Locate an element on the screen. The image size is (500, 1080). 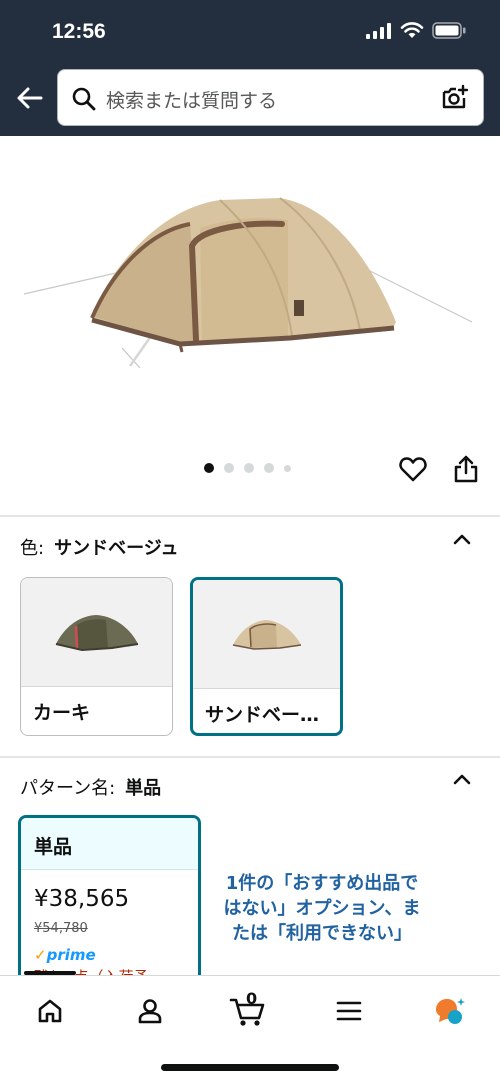
home-indicator is located at coordinates (250, 1067).